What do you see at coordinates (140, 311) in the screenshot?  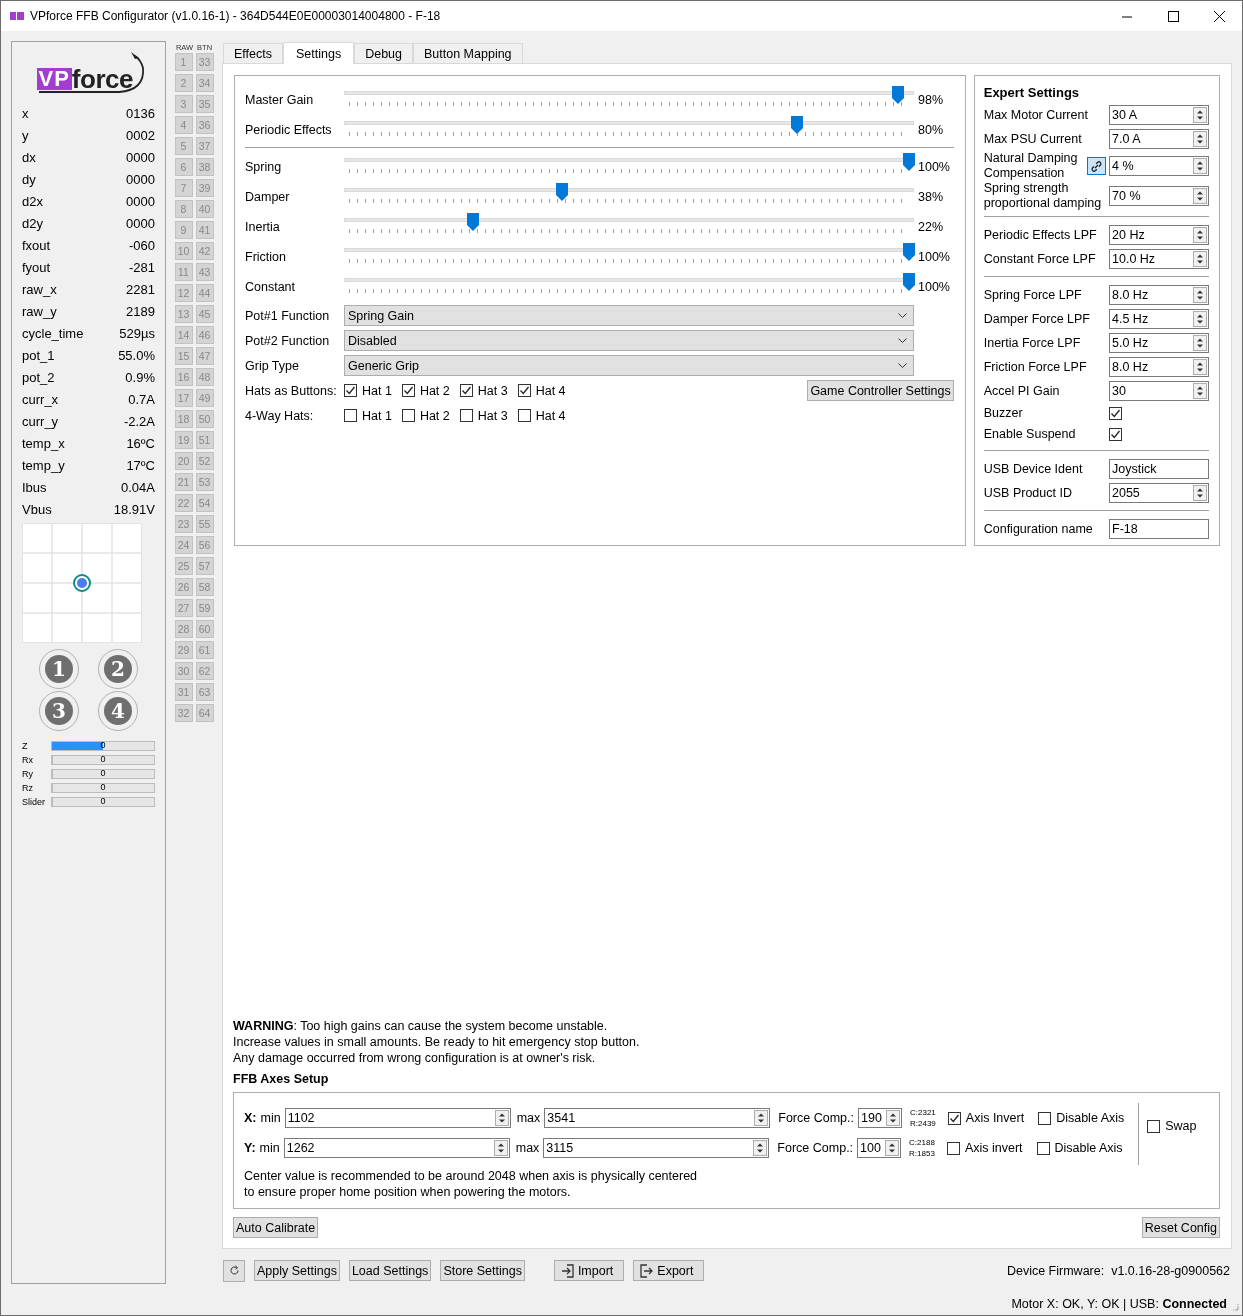 I see `readout-value: 2189` at bounding box center [140, 311].